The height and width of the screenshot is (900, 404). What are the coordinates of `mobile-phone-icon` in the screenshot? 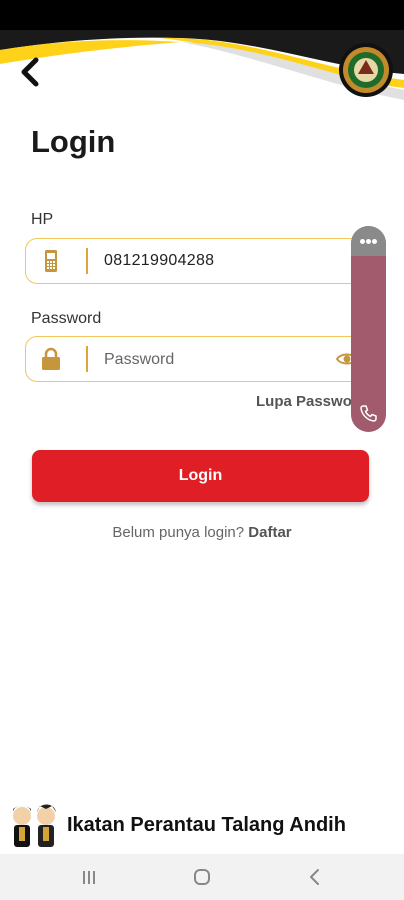 It's located at (51, 261).